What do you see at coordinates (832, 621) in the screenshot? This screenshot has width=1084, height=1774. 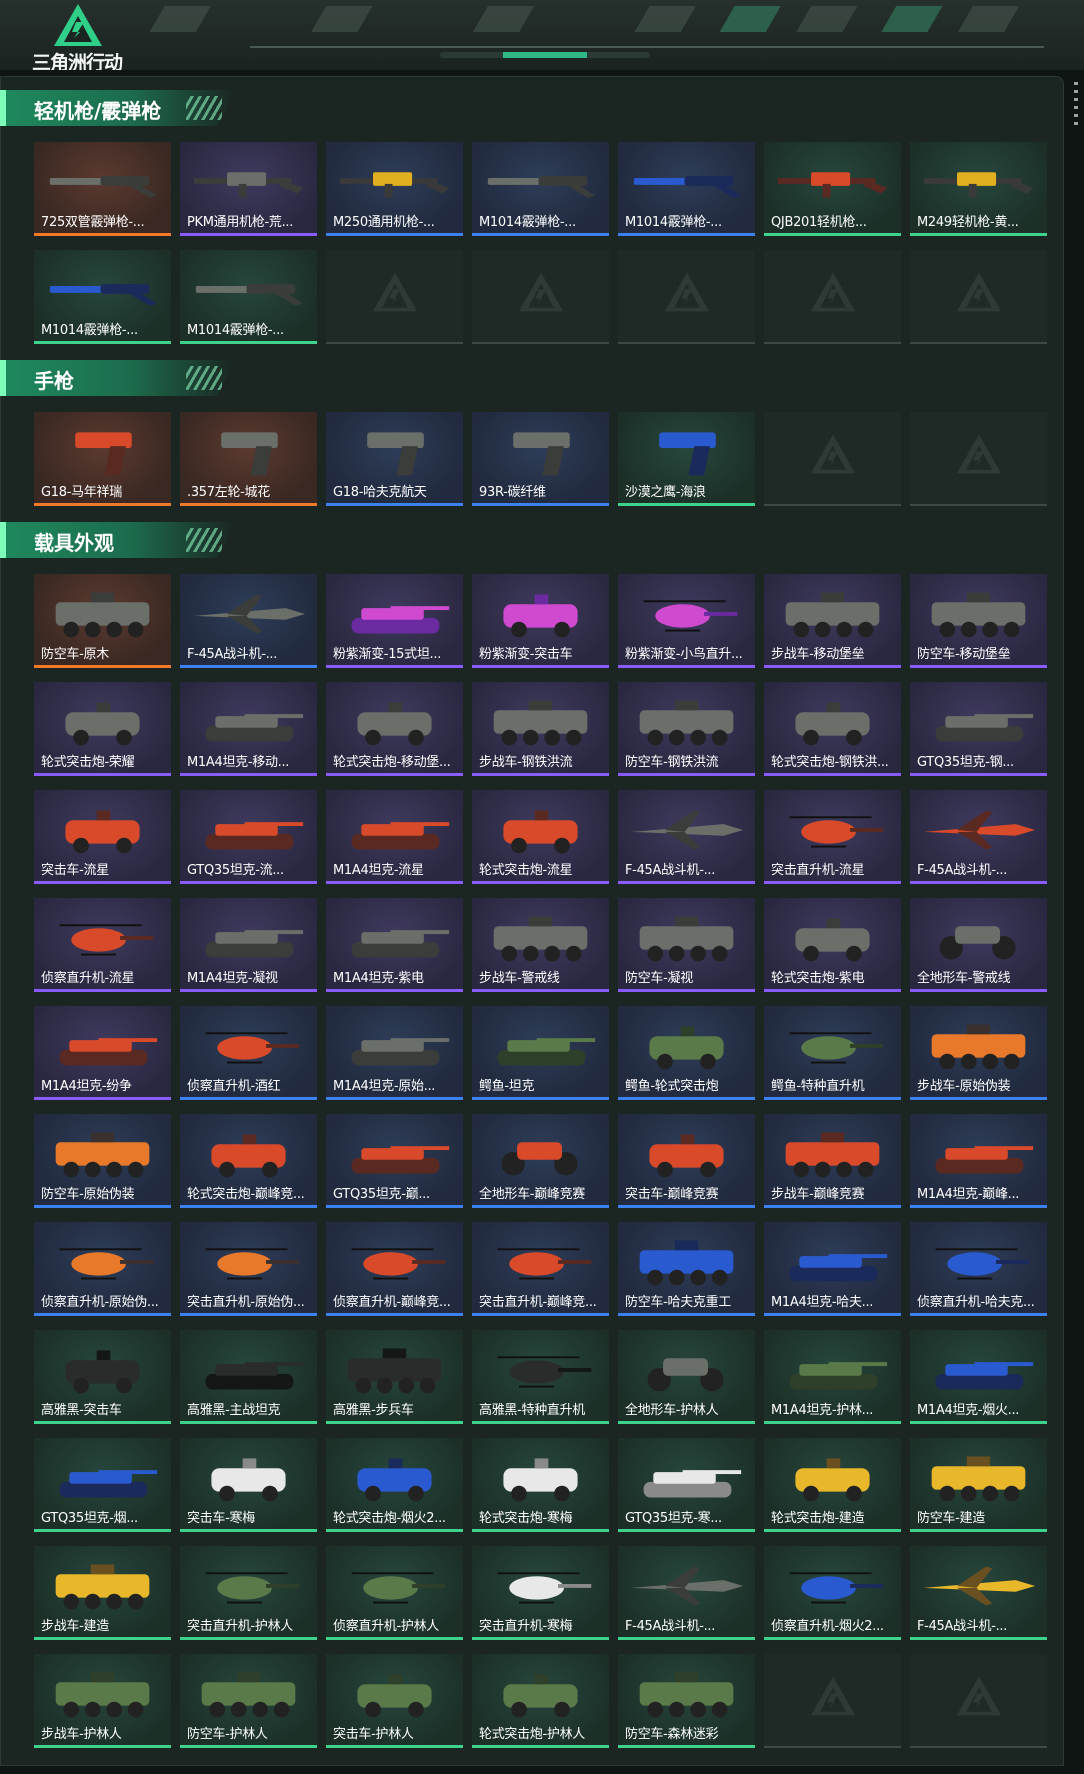 I see `skin-card: 步战车-移动堡垒` at bounding box center [832, 621].